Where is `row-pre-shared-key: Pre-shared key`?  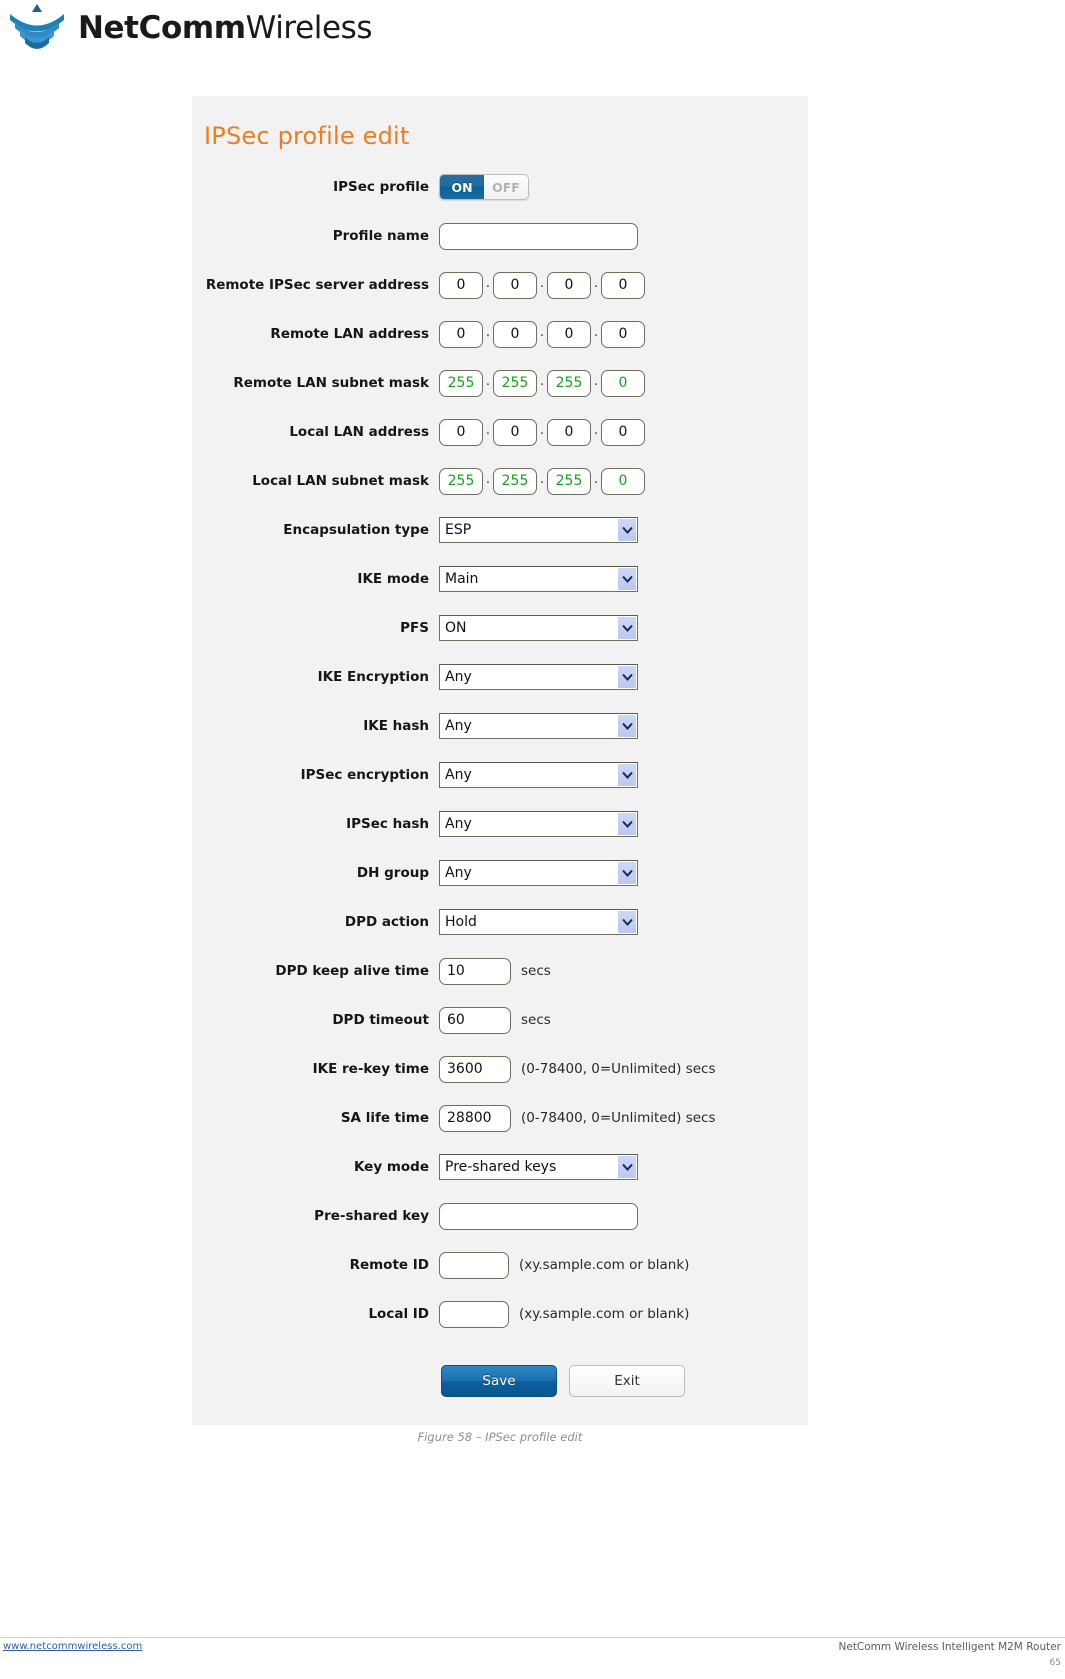 row-pre-shared-key: Pre-shared key is located at coordinates (500, 1216).